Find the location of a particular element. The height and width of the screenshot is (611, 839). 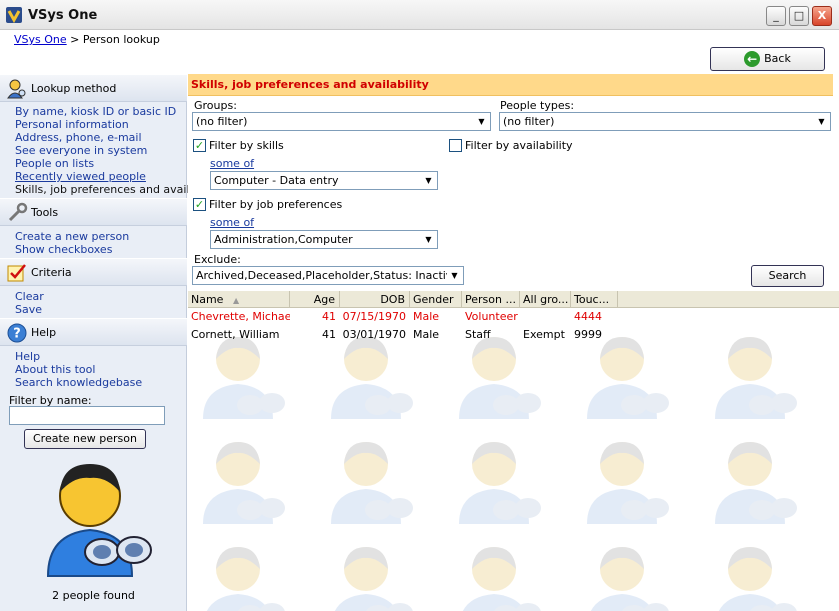

lookup-method-header: Lookup method is located at coordinates (93, 88).